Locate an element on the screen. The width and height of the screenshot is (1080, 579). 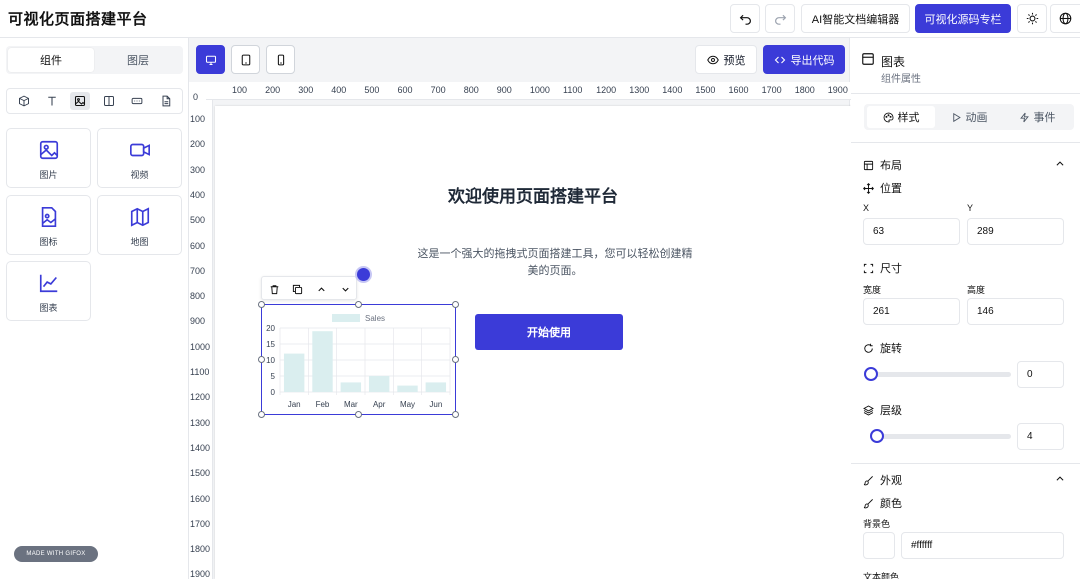
welcome-heading: 欢迎使用页面搭建平台 is located at coordinates (533, 194).